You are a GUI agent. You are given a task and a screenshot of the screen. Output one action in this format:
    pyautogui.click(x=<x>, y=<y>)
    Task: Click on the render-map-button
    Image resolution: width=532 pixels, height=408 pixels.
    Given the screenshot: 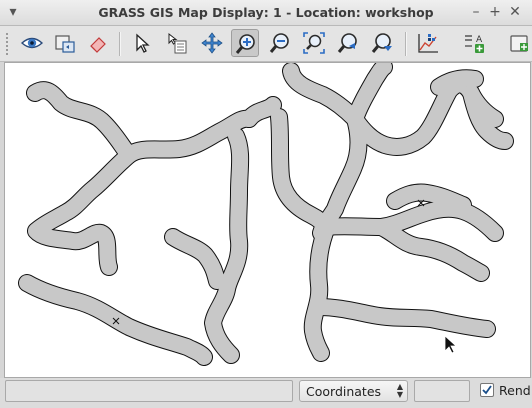 What is the action you would take?
    pyautogui.click(x=65, y=43)
    